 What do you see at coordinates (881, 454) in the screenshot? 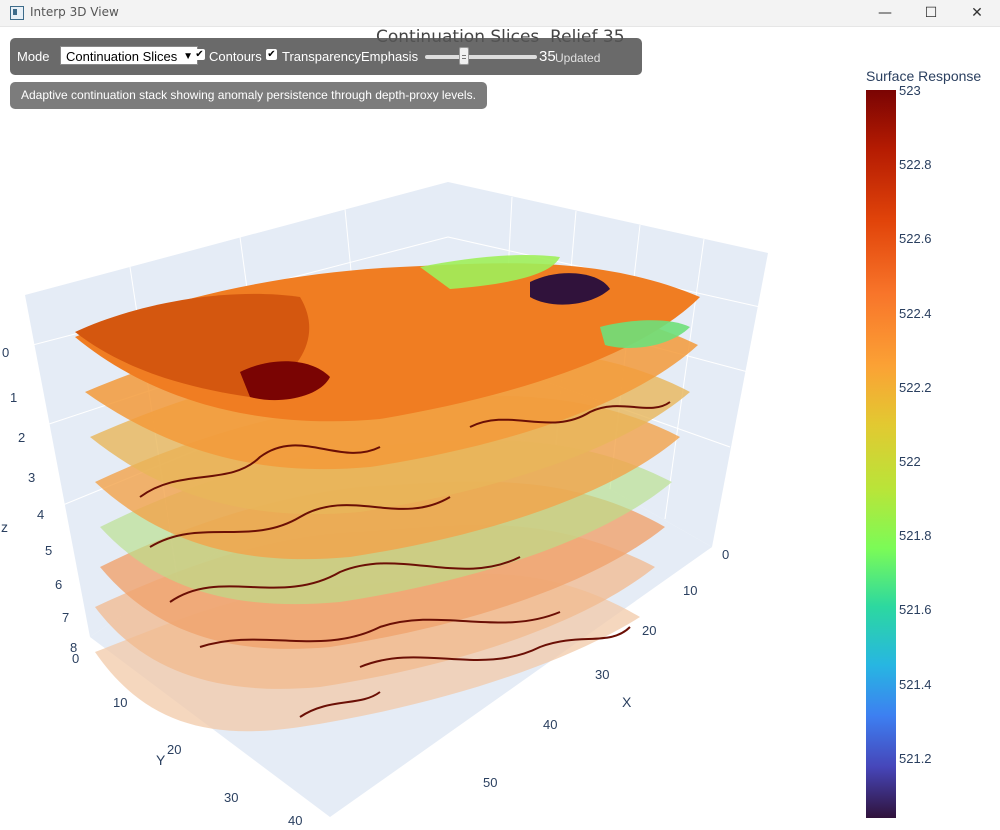
I see `colorbar` at bounding box center [881, 454].